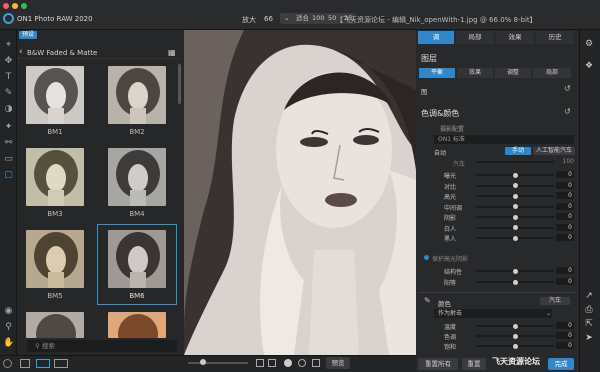 Image resolution: width=600 pixels, height=372 pixels. What do you see at coordinates (21, 52) in the screenshot?
I see `back-arrow-icon: ‹` at bounding box center [21, 52].